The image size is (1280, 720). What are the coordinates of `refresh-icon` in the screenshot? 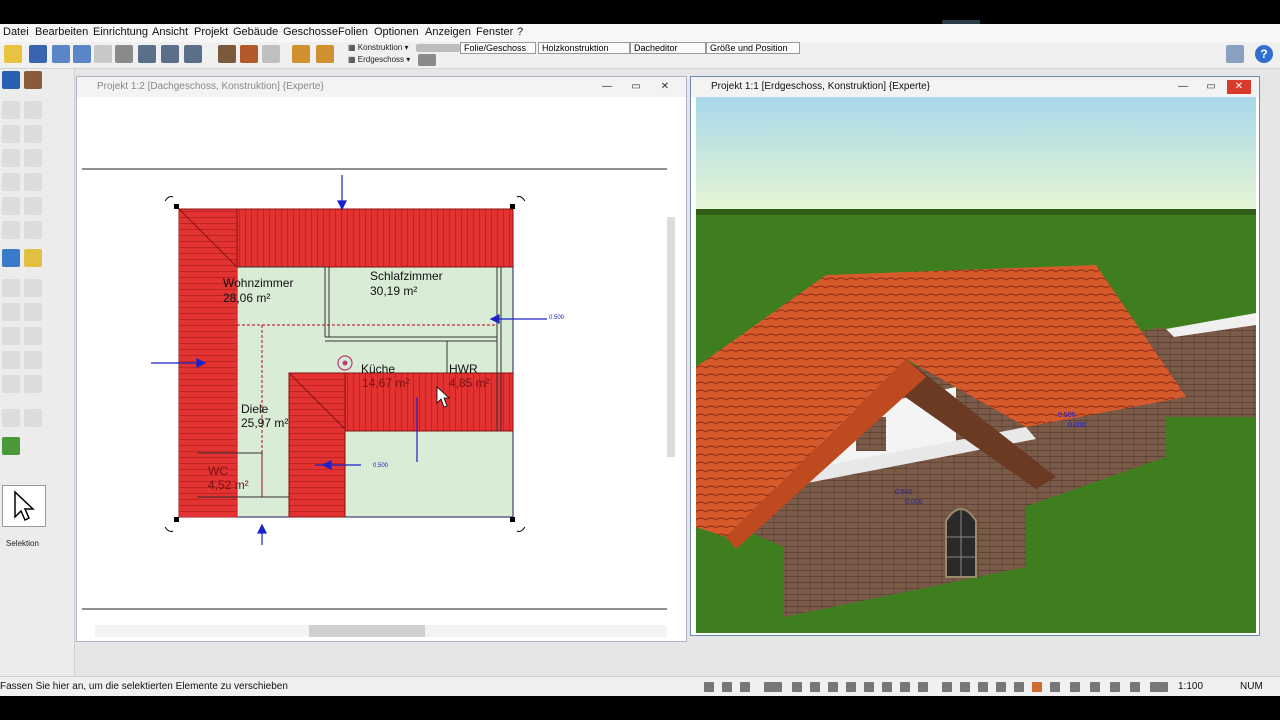 It's located at (103, 54).